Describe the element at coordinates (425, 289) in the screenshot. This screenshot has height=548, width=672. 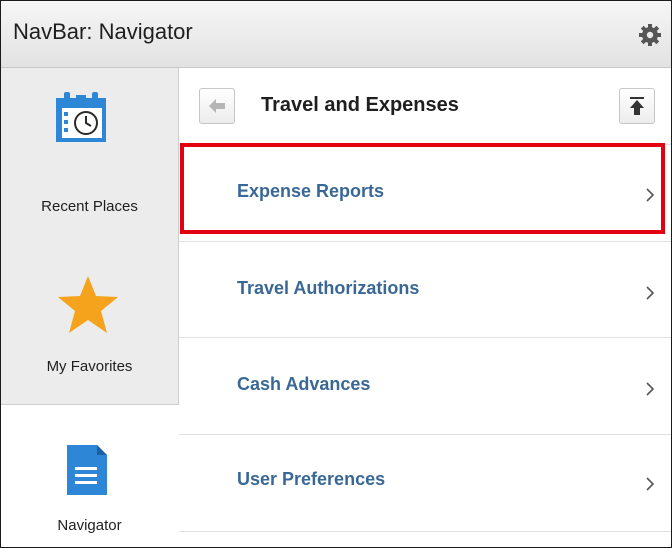
I see `list-item-travel-authorizations: Travel Authorizations` at that location.